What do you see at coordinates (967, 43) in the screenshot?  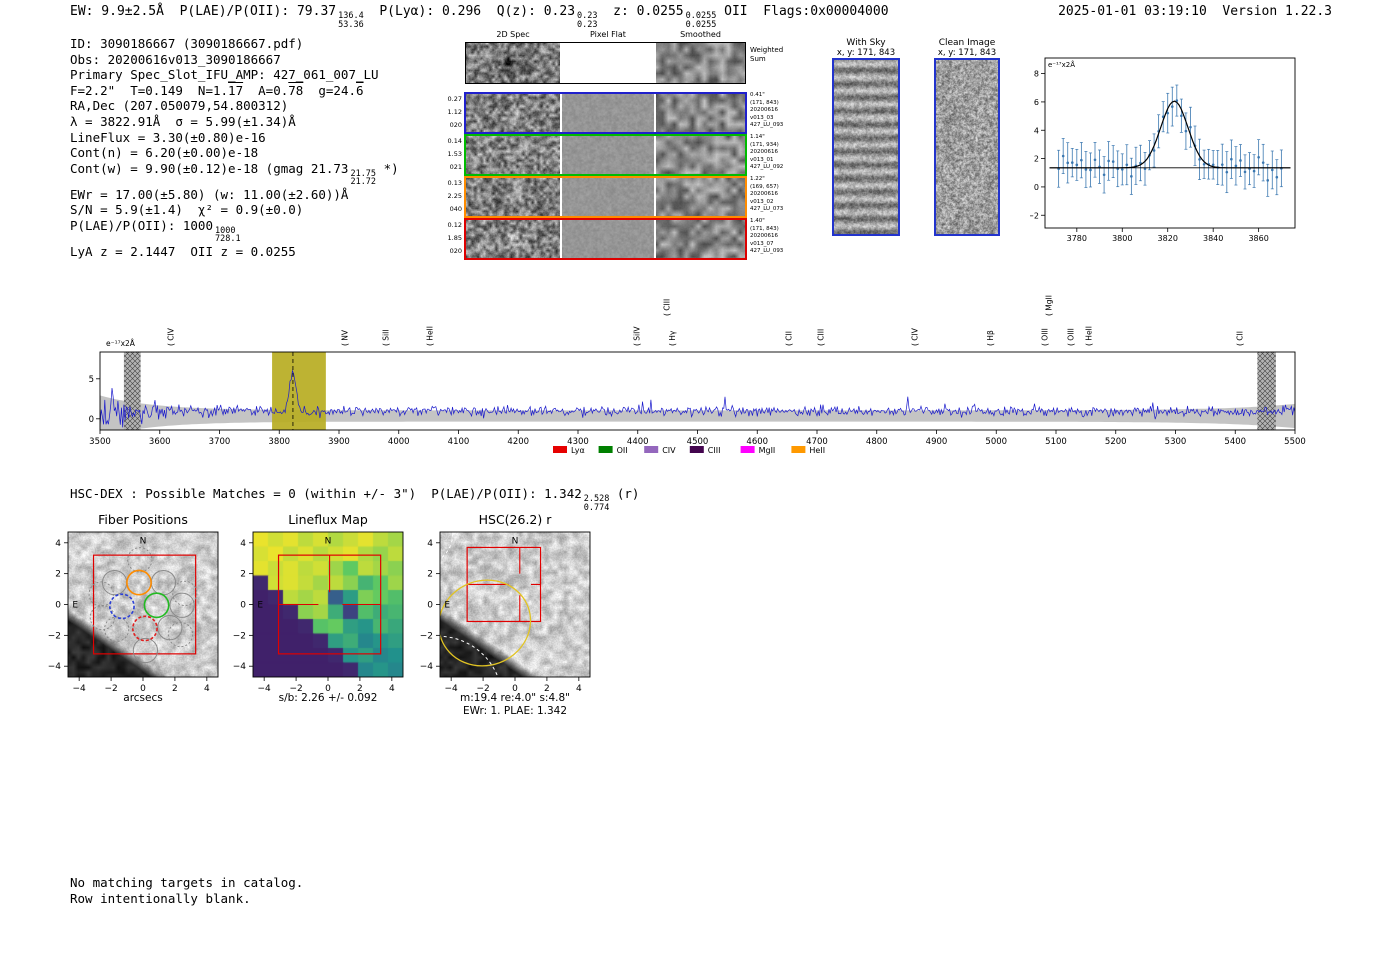 I see `clean-image-title: Clean Image` at bounding box center [967, 43].